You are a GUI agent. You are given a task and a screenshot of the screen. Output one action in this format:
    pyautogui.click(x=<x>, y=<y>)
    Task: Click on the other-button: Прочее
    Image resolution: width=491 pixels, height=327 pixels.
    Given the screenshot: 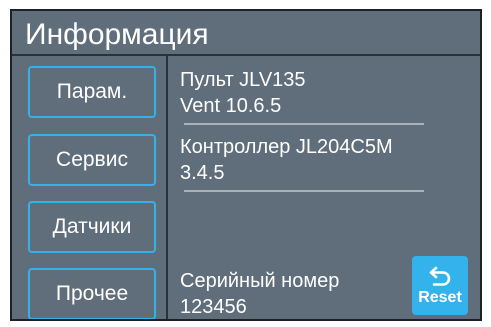 What is the action you would take?
    pyautogui.click(x=92, y=293)
    